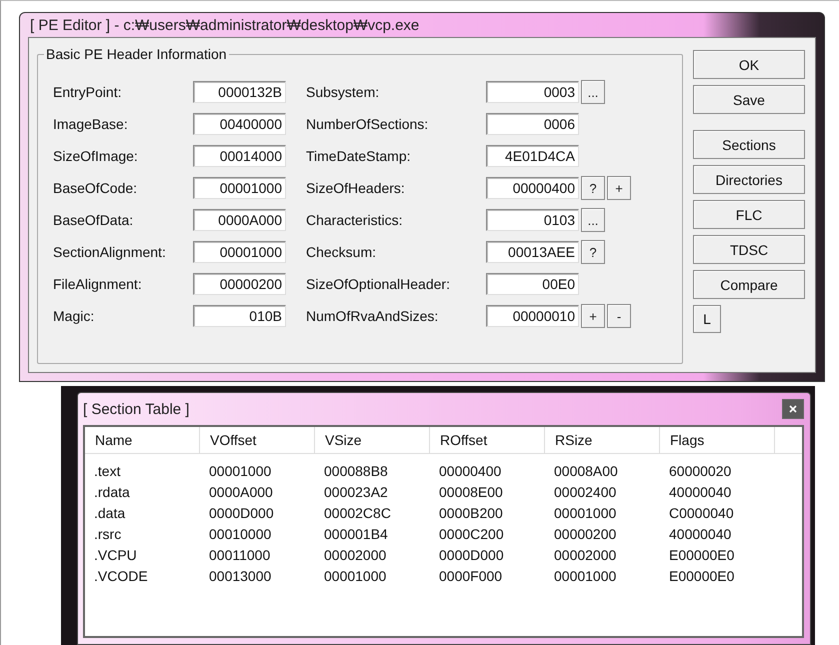 This screenshot has height=645, width=839. Describe the element at coordinates (91, 124) in the screenshot. I see `field-label: ImageBase:` at that location.